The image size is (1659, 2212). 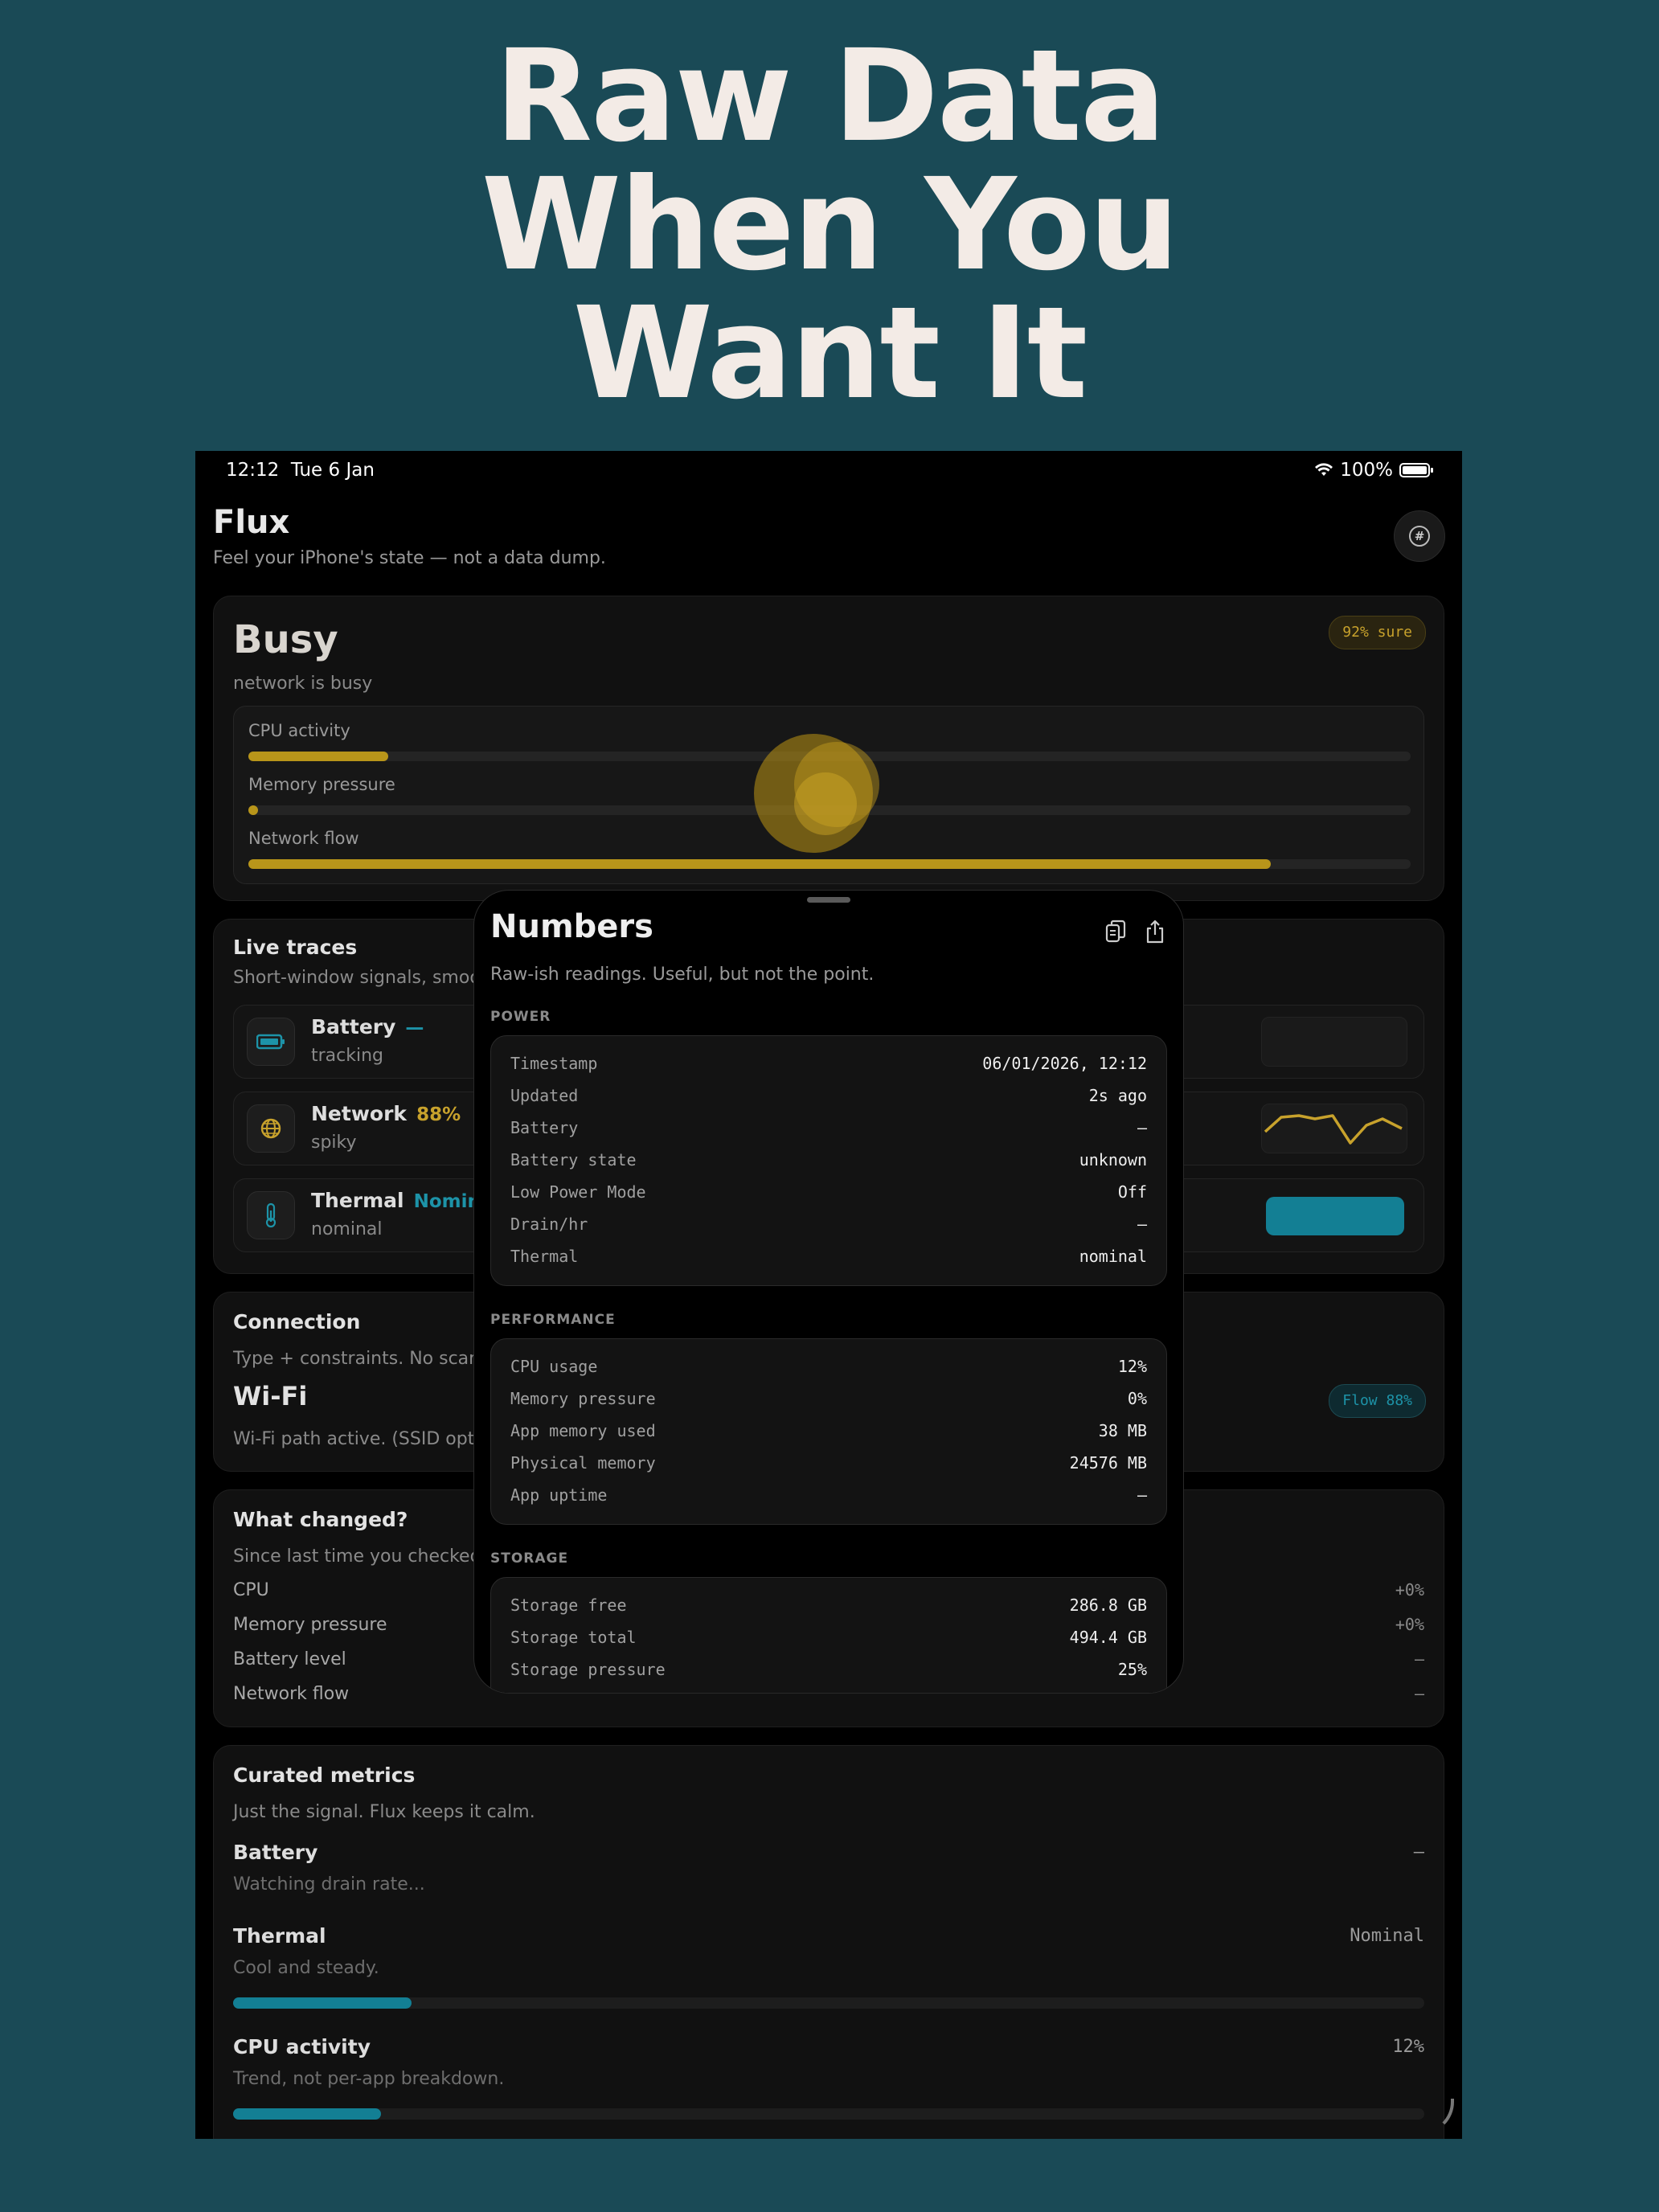 I want to click on trace-value: 88%, so click(x=438, y=1114).